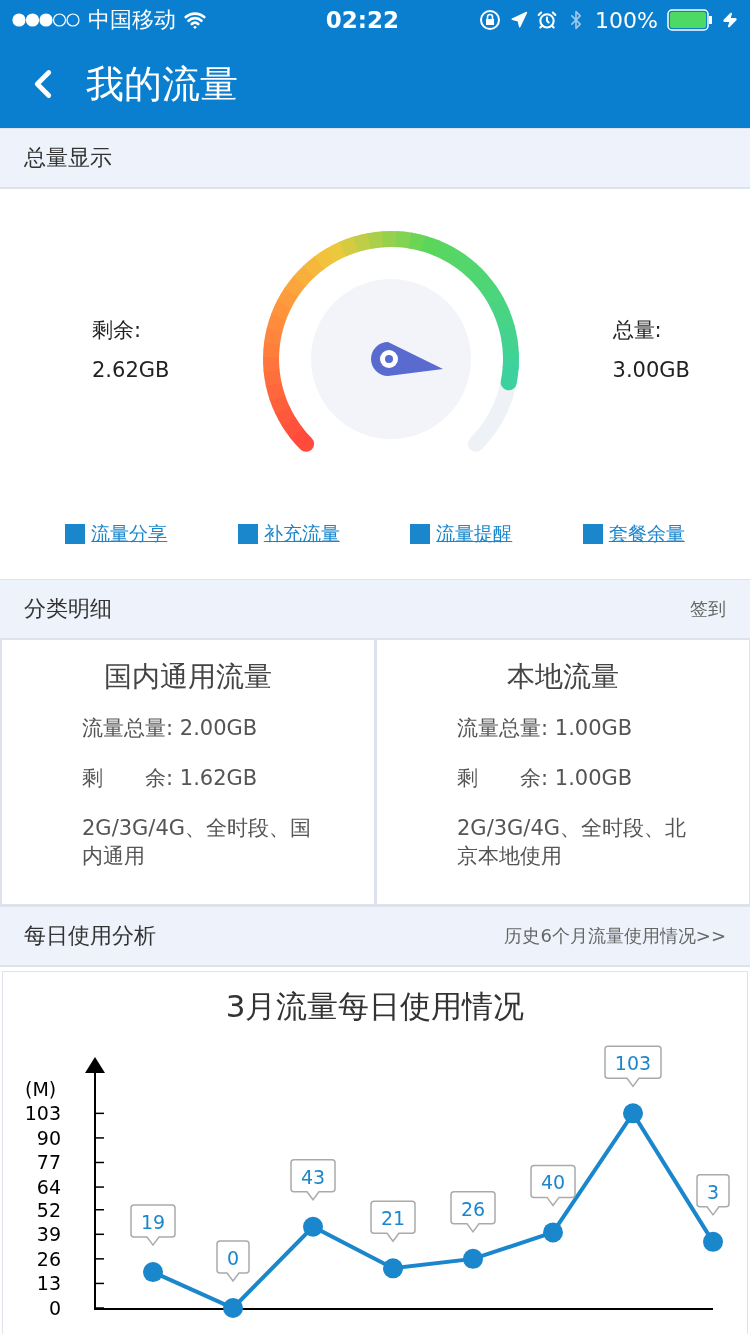  Describe the element at coordinates (195, 20) in the screenshot. I see `wifi-icon` at that location.